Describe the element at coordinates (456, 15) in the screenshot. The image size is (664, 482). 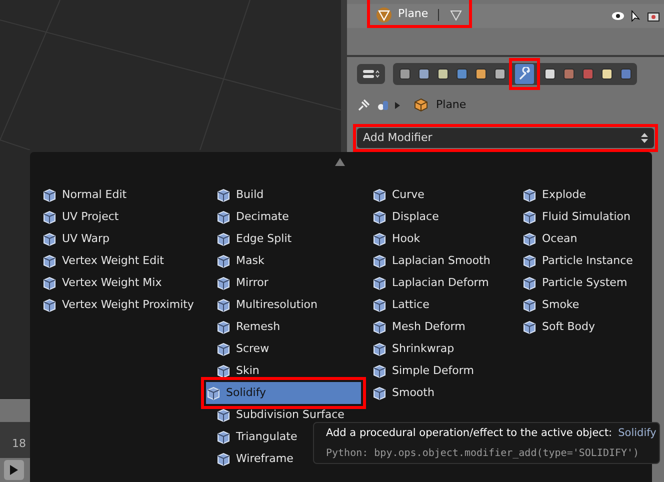
I see `mesh-data-icon` at that location.